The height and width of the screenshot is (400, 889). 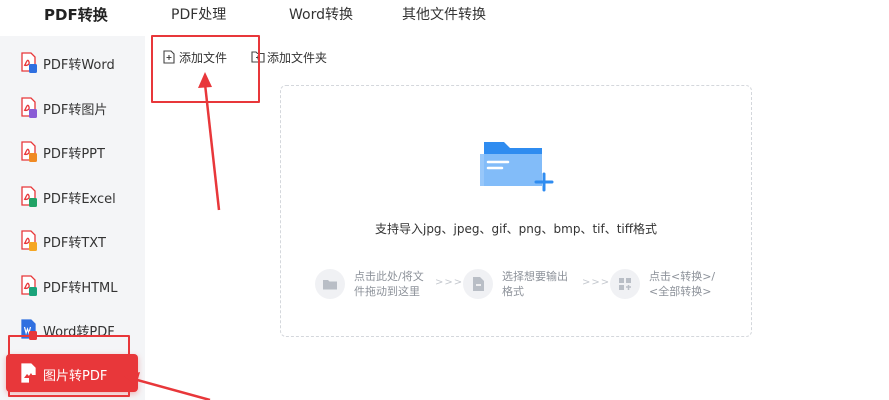 What do you see at coordinates (29, 329) in the screenshot?
I see `word-file-icon` at bounding box center [29, 329].